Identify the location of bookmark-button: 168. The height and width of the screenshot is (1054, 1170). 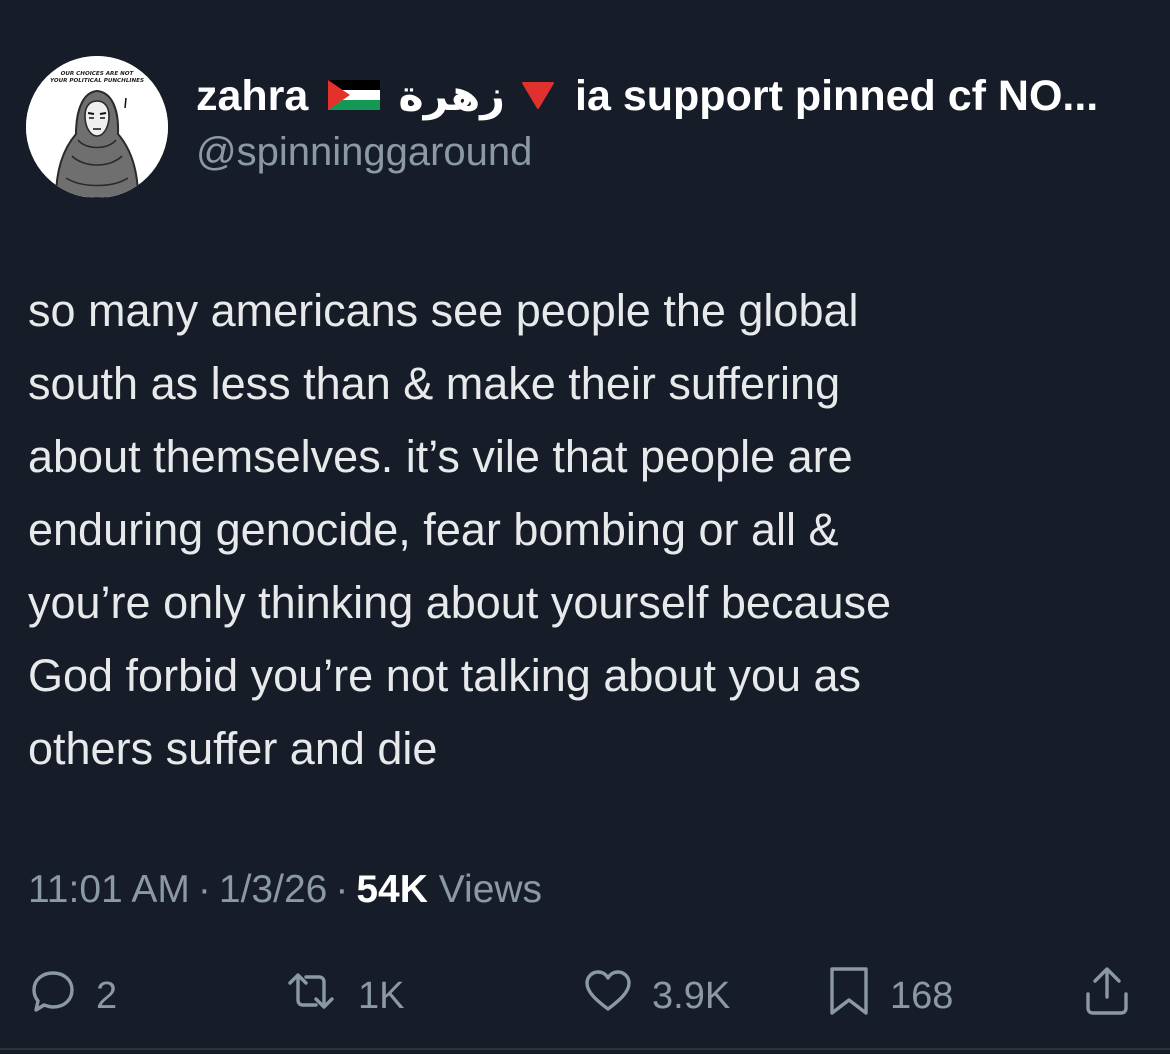
(889, 996).